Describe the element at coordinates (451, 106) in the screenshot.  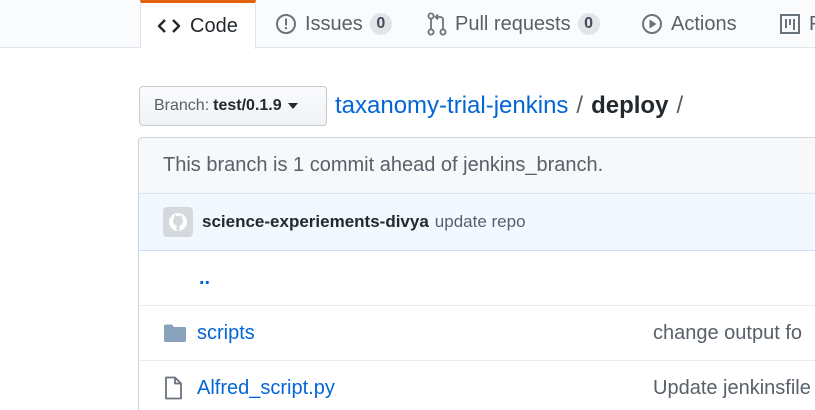
I see `breadcrumb-repo-link: taxanomy-trial-jenkins` at that location.